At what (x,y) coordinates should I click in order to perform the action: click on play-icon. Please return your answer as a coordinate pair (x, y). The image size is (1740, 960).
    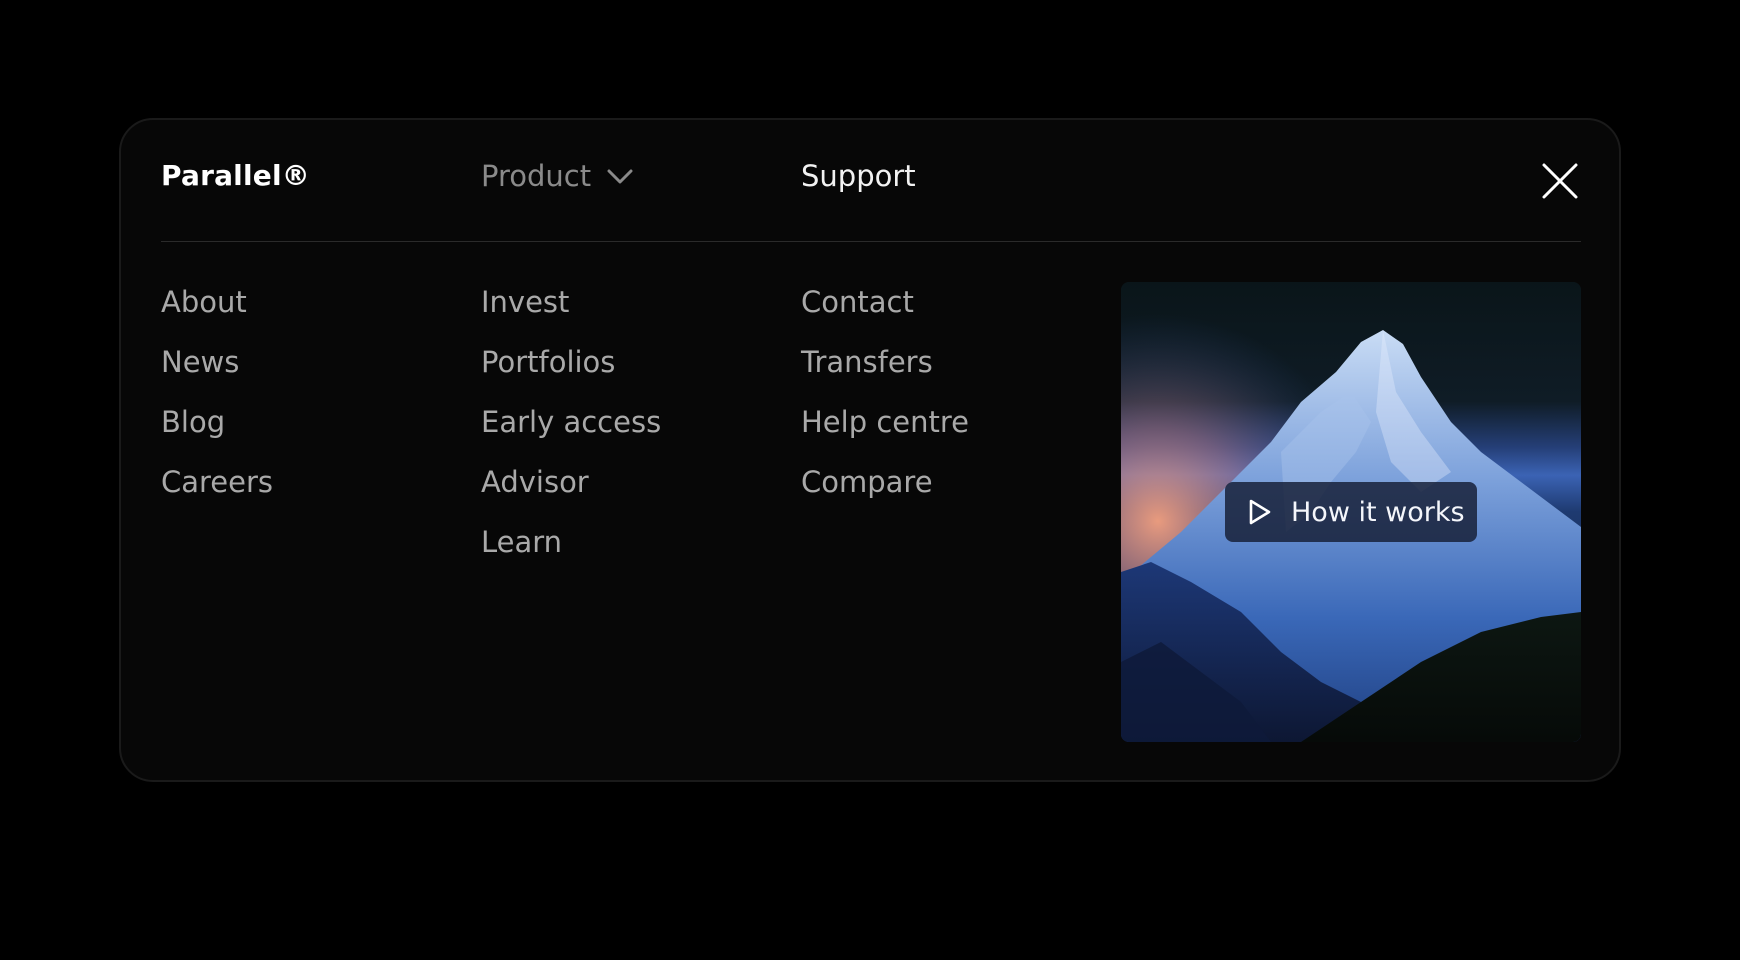
    Looking at the image, I should click on (1260, 512).